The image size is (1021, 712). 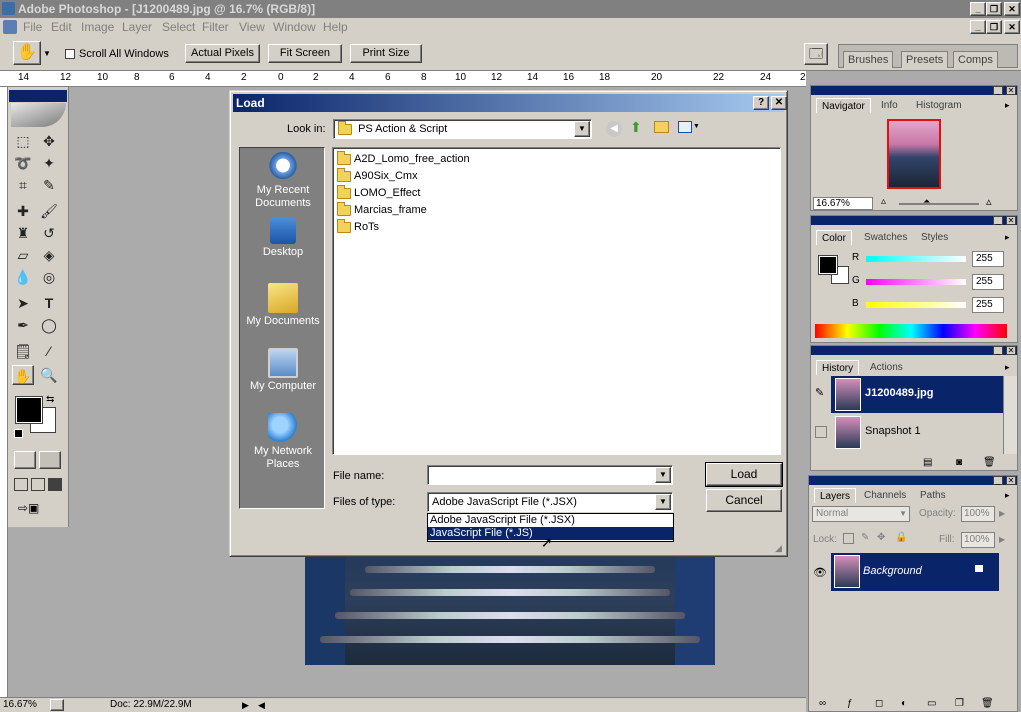 I want to click on place-desktop: Desktop, so click(x=283, y=238).